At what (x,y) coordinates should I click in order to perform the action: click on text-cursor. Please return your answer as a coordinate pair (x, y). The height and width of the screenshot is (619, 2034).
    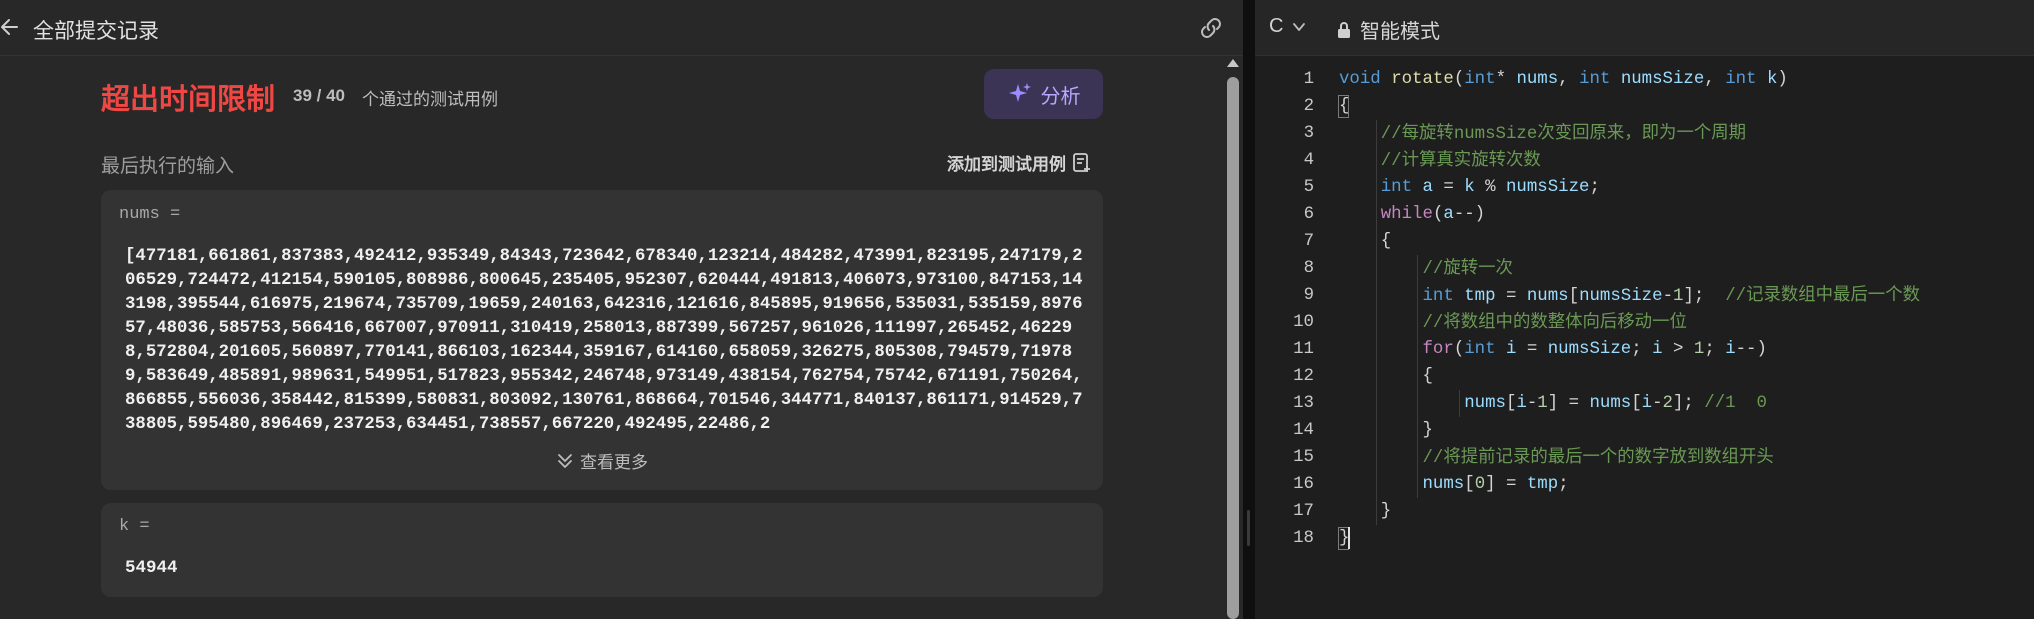
    Looking at the image, I should click on (1349, 538).